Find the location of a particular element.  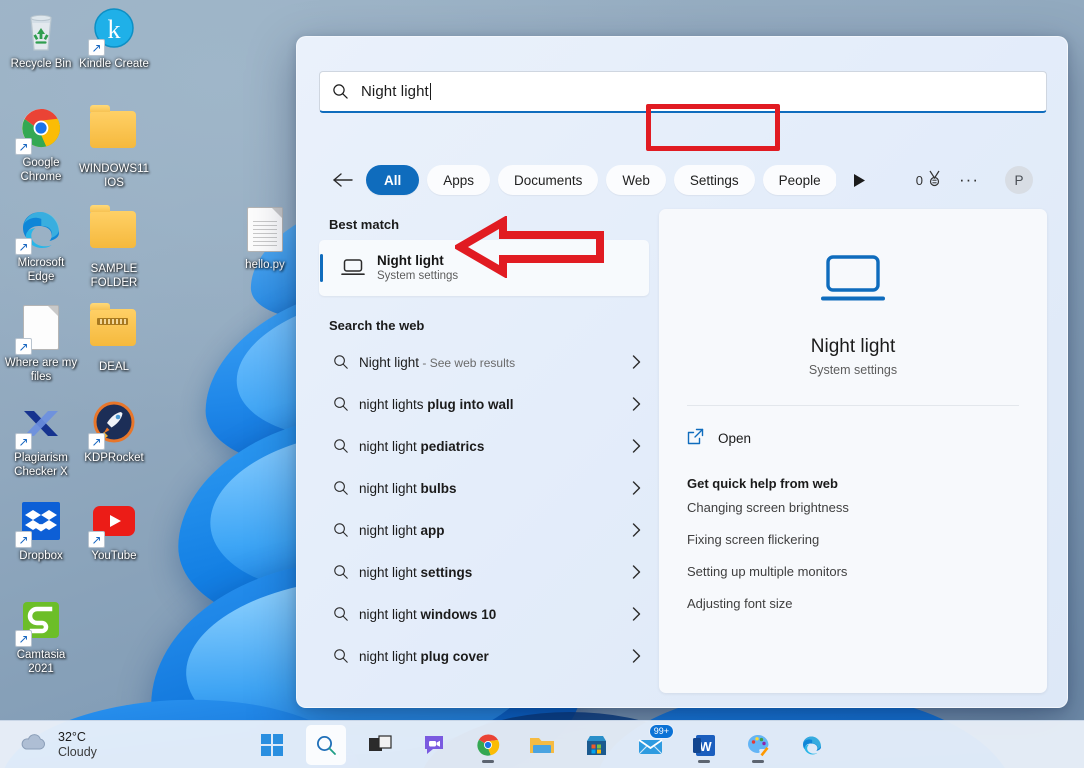

quick-help-link: Adjusting font size is located at coordinates (853, 603).